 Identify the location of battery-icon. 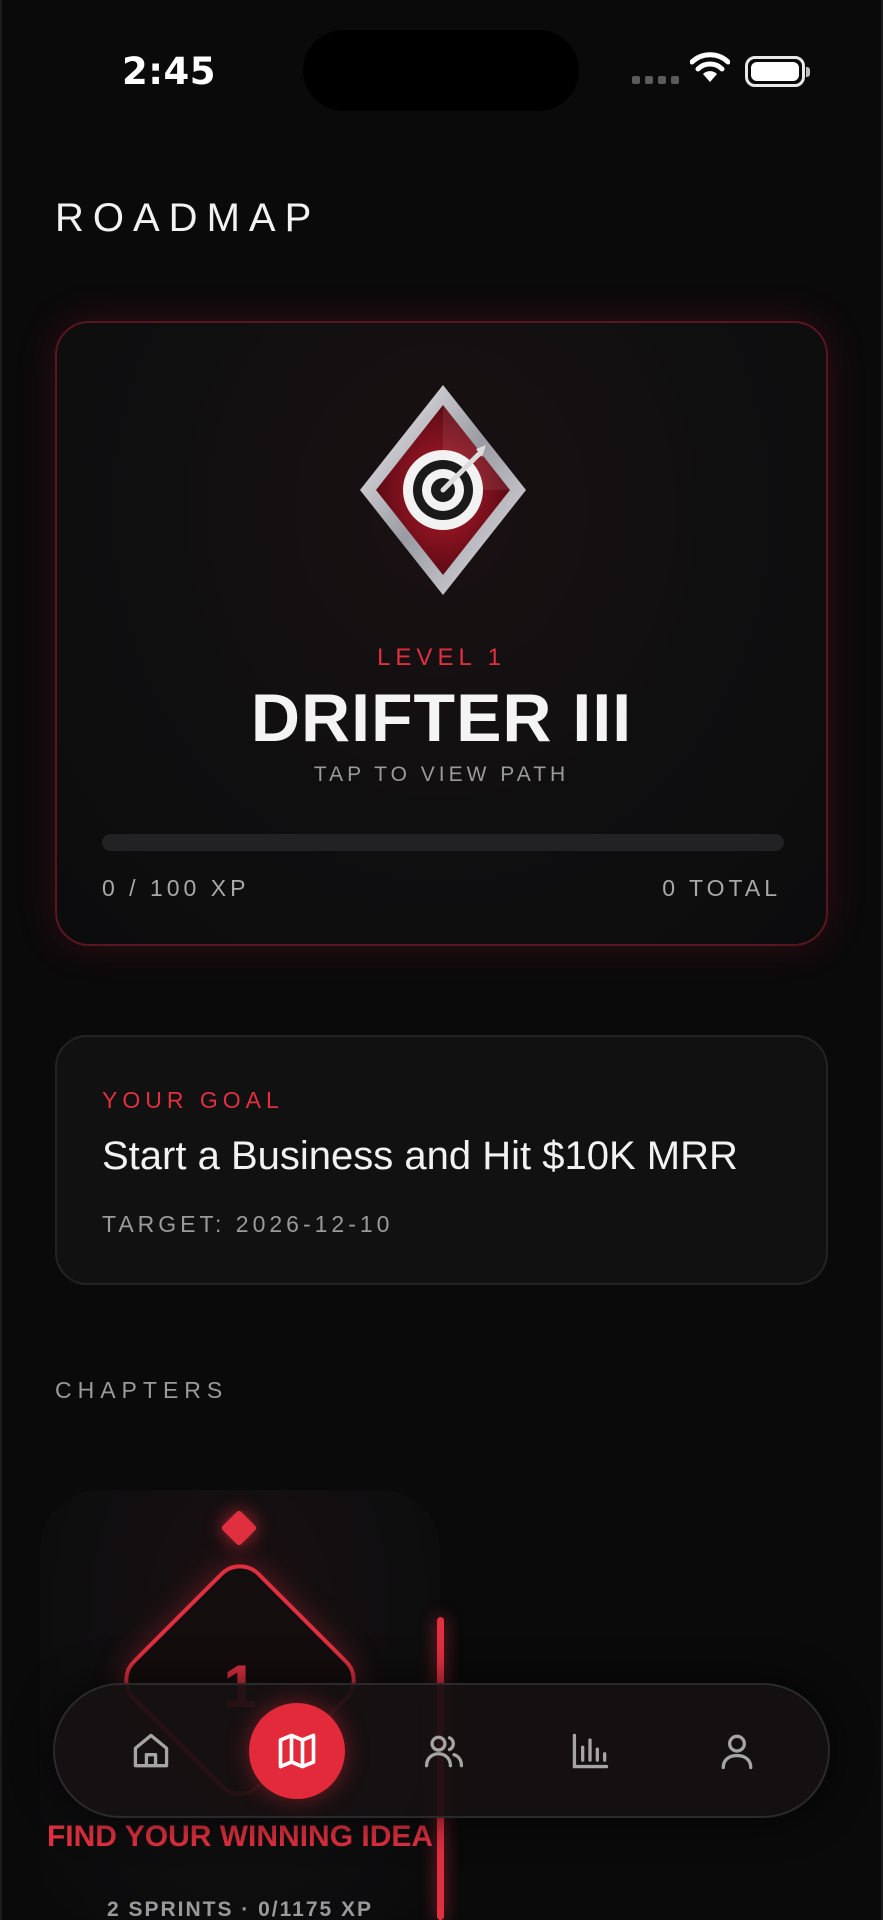
(777, 71).